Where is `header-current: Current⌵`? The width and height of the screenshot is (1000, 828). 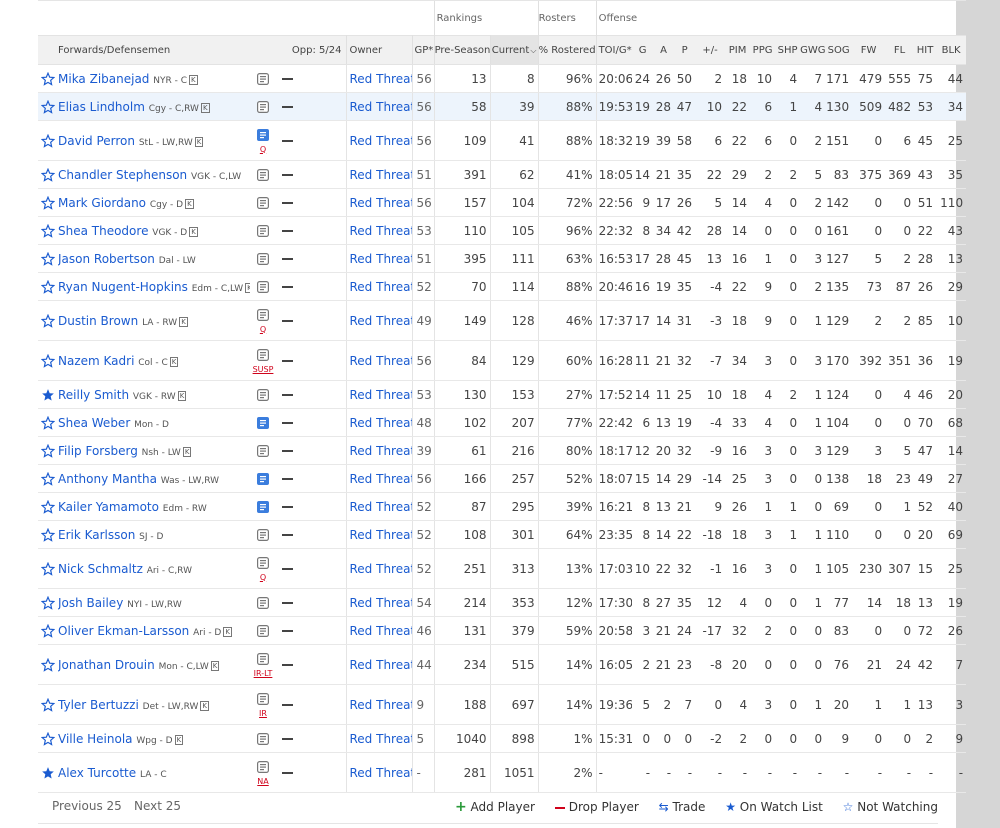
header-current: Current⌵ is located at coordinates (514, 50).